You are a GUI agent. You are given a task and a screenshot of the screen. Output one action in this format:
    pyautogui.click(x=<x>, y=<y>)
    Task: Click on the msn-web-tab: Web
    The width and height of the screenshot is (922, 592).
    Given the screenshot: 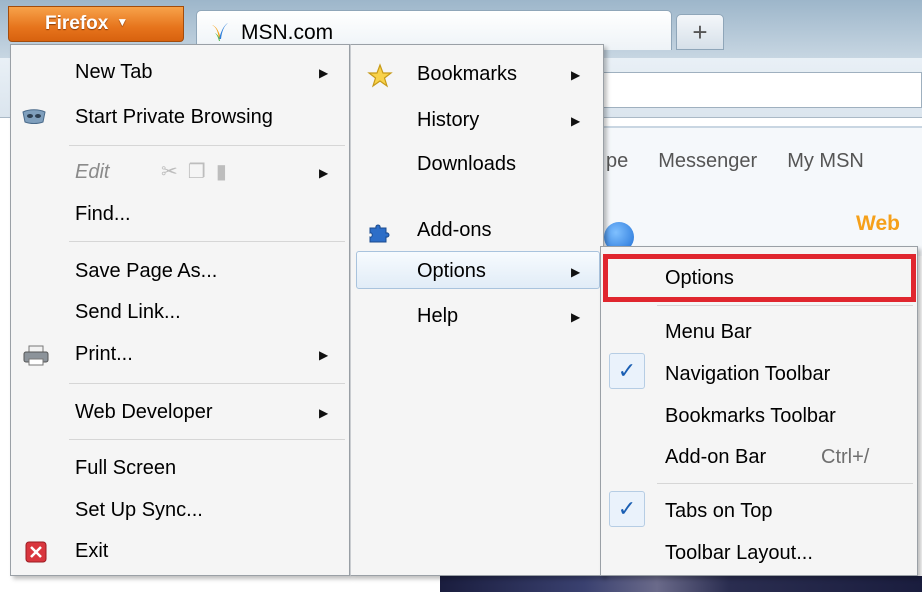 What is the action you would take?
    pyautogui.click(x=878, y=224)
    